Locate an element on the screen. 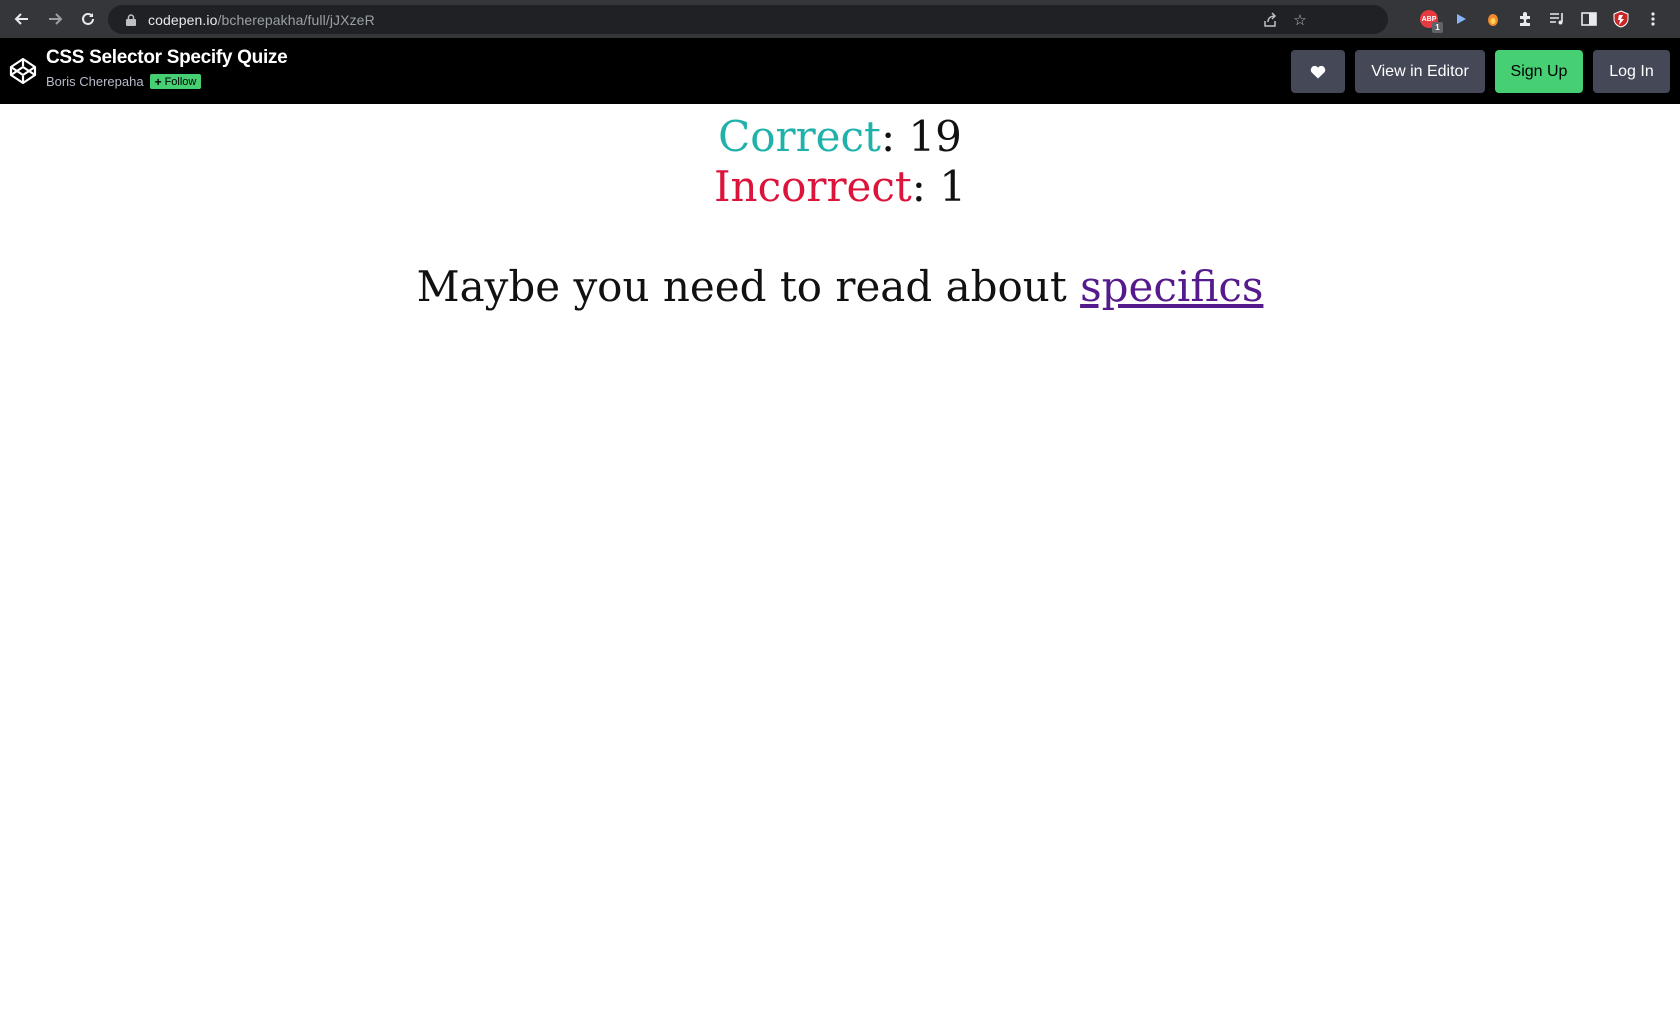  address-bar: codepen.io/bcherepakha/full/jJXzeR ☆ is located at coordinates (748, 19).